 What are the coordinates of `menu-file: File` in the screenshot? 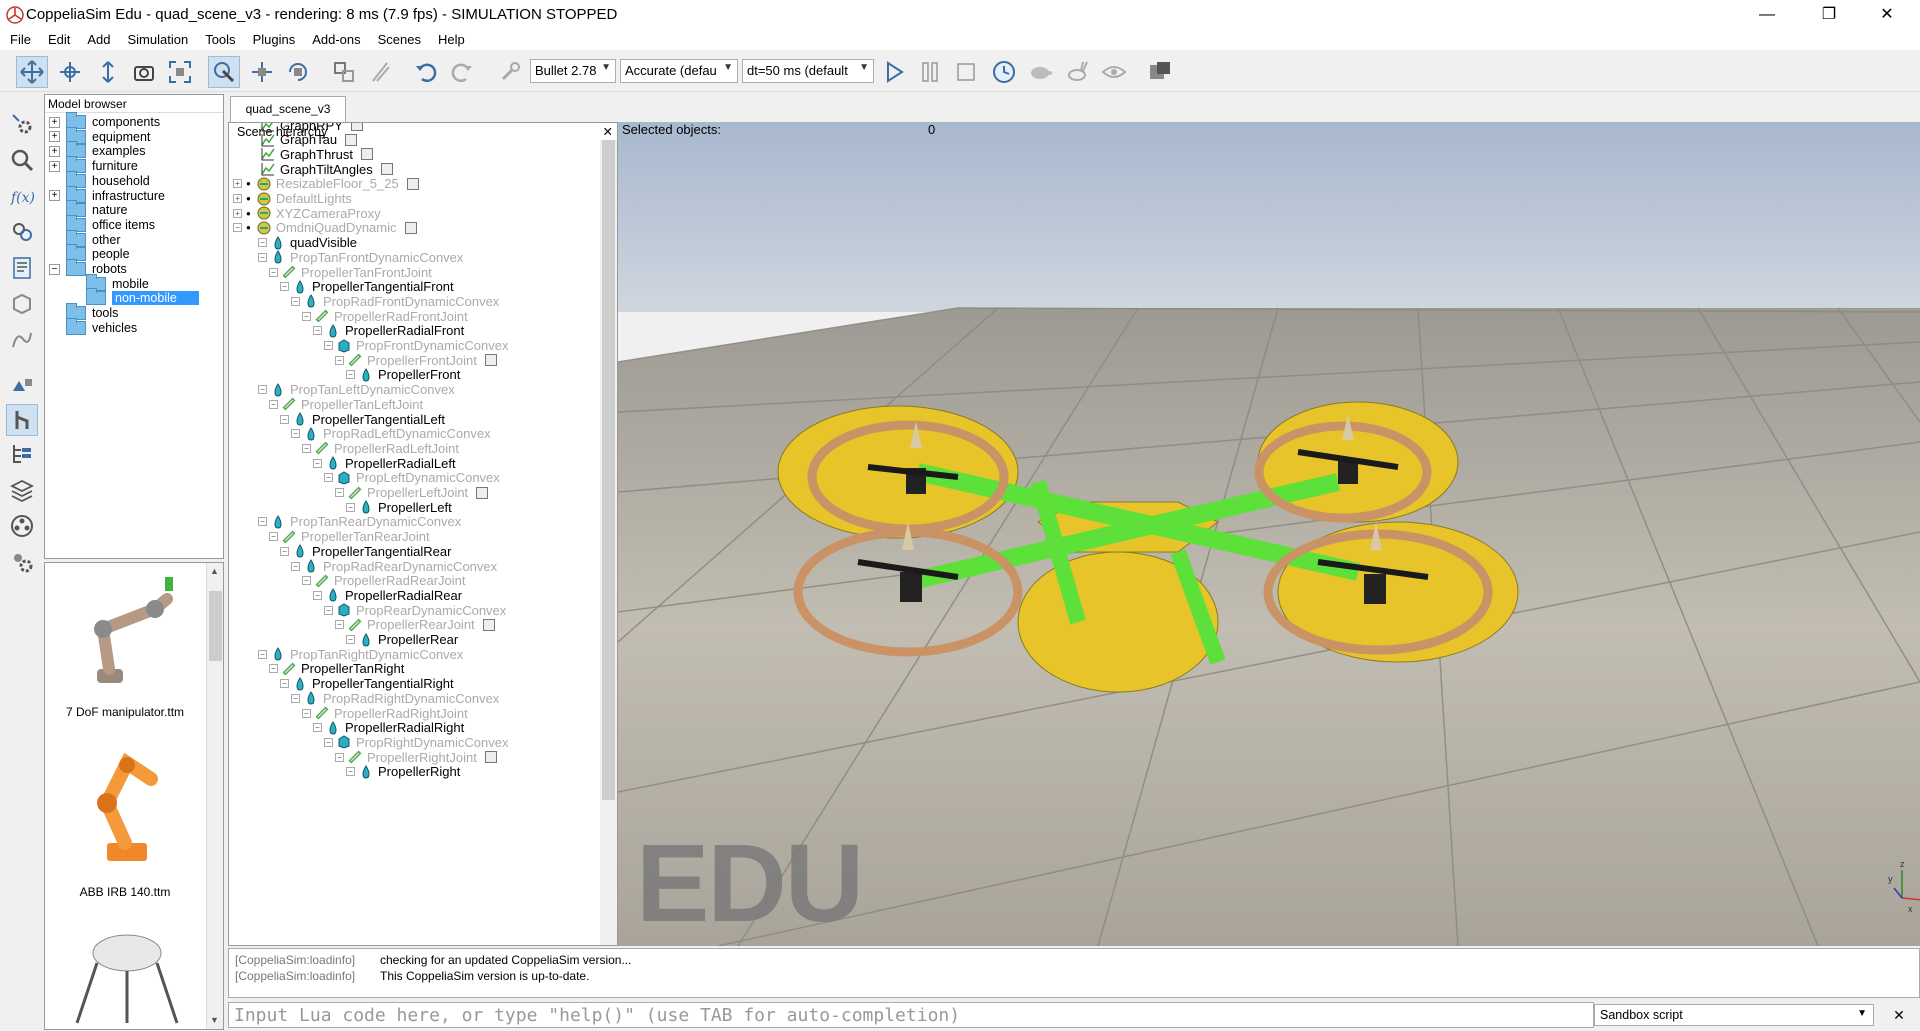 It's located at (19, 38).